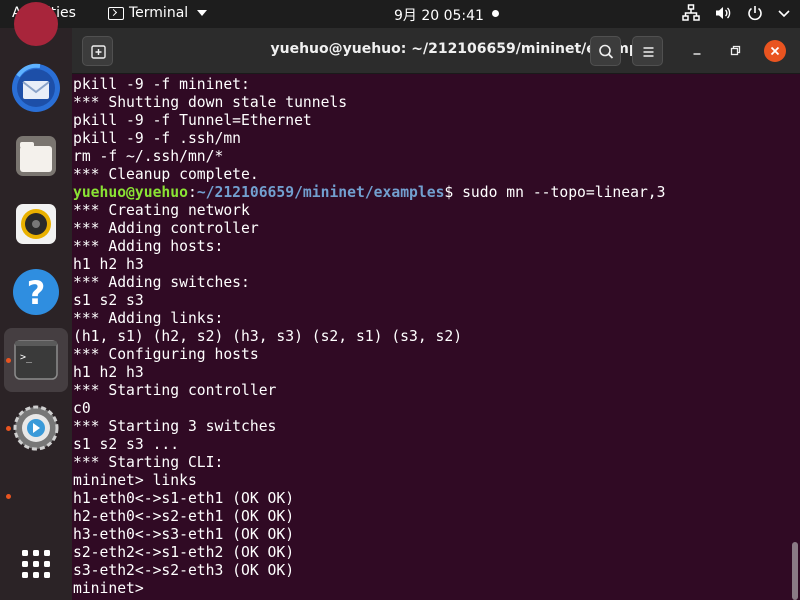  Describe the element at coordinates (202, 13) in the screenshot. I see `caret-down-icon` at that location.